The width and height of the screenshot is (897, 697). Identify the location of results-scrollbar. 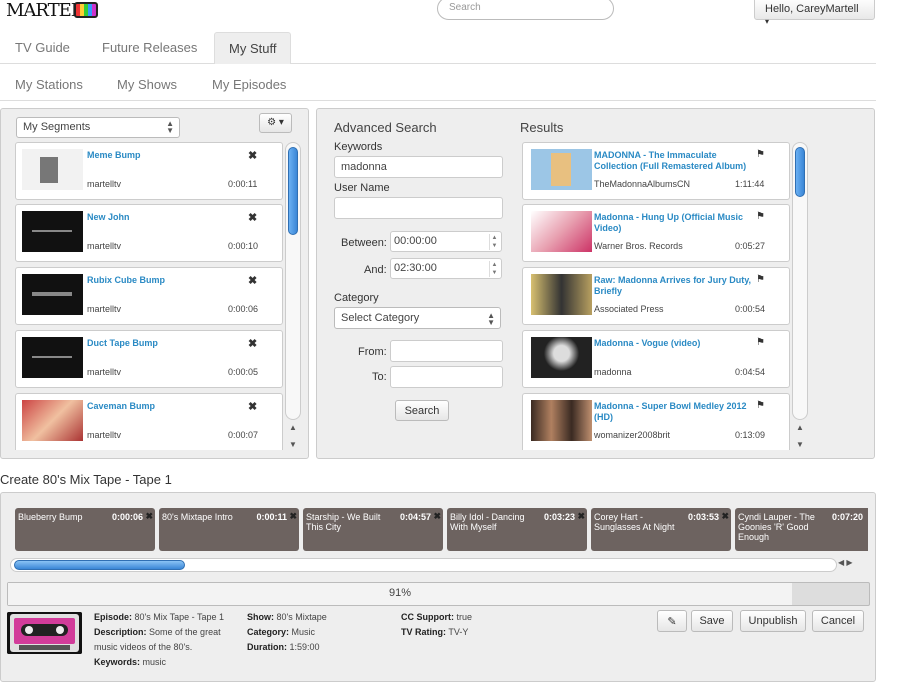
(800, 281).